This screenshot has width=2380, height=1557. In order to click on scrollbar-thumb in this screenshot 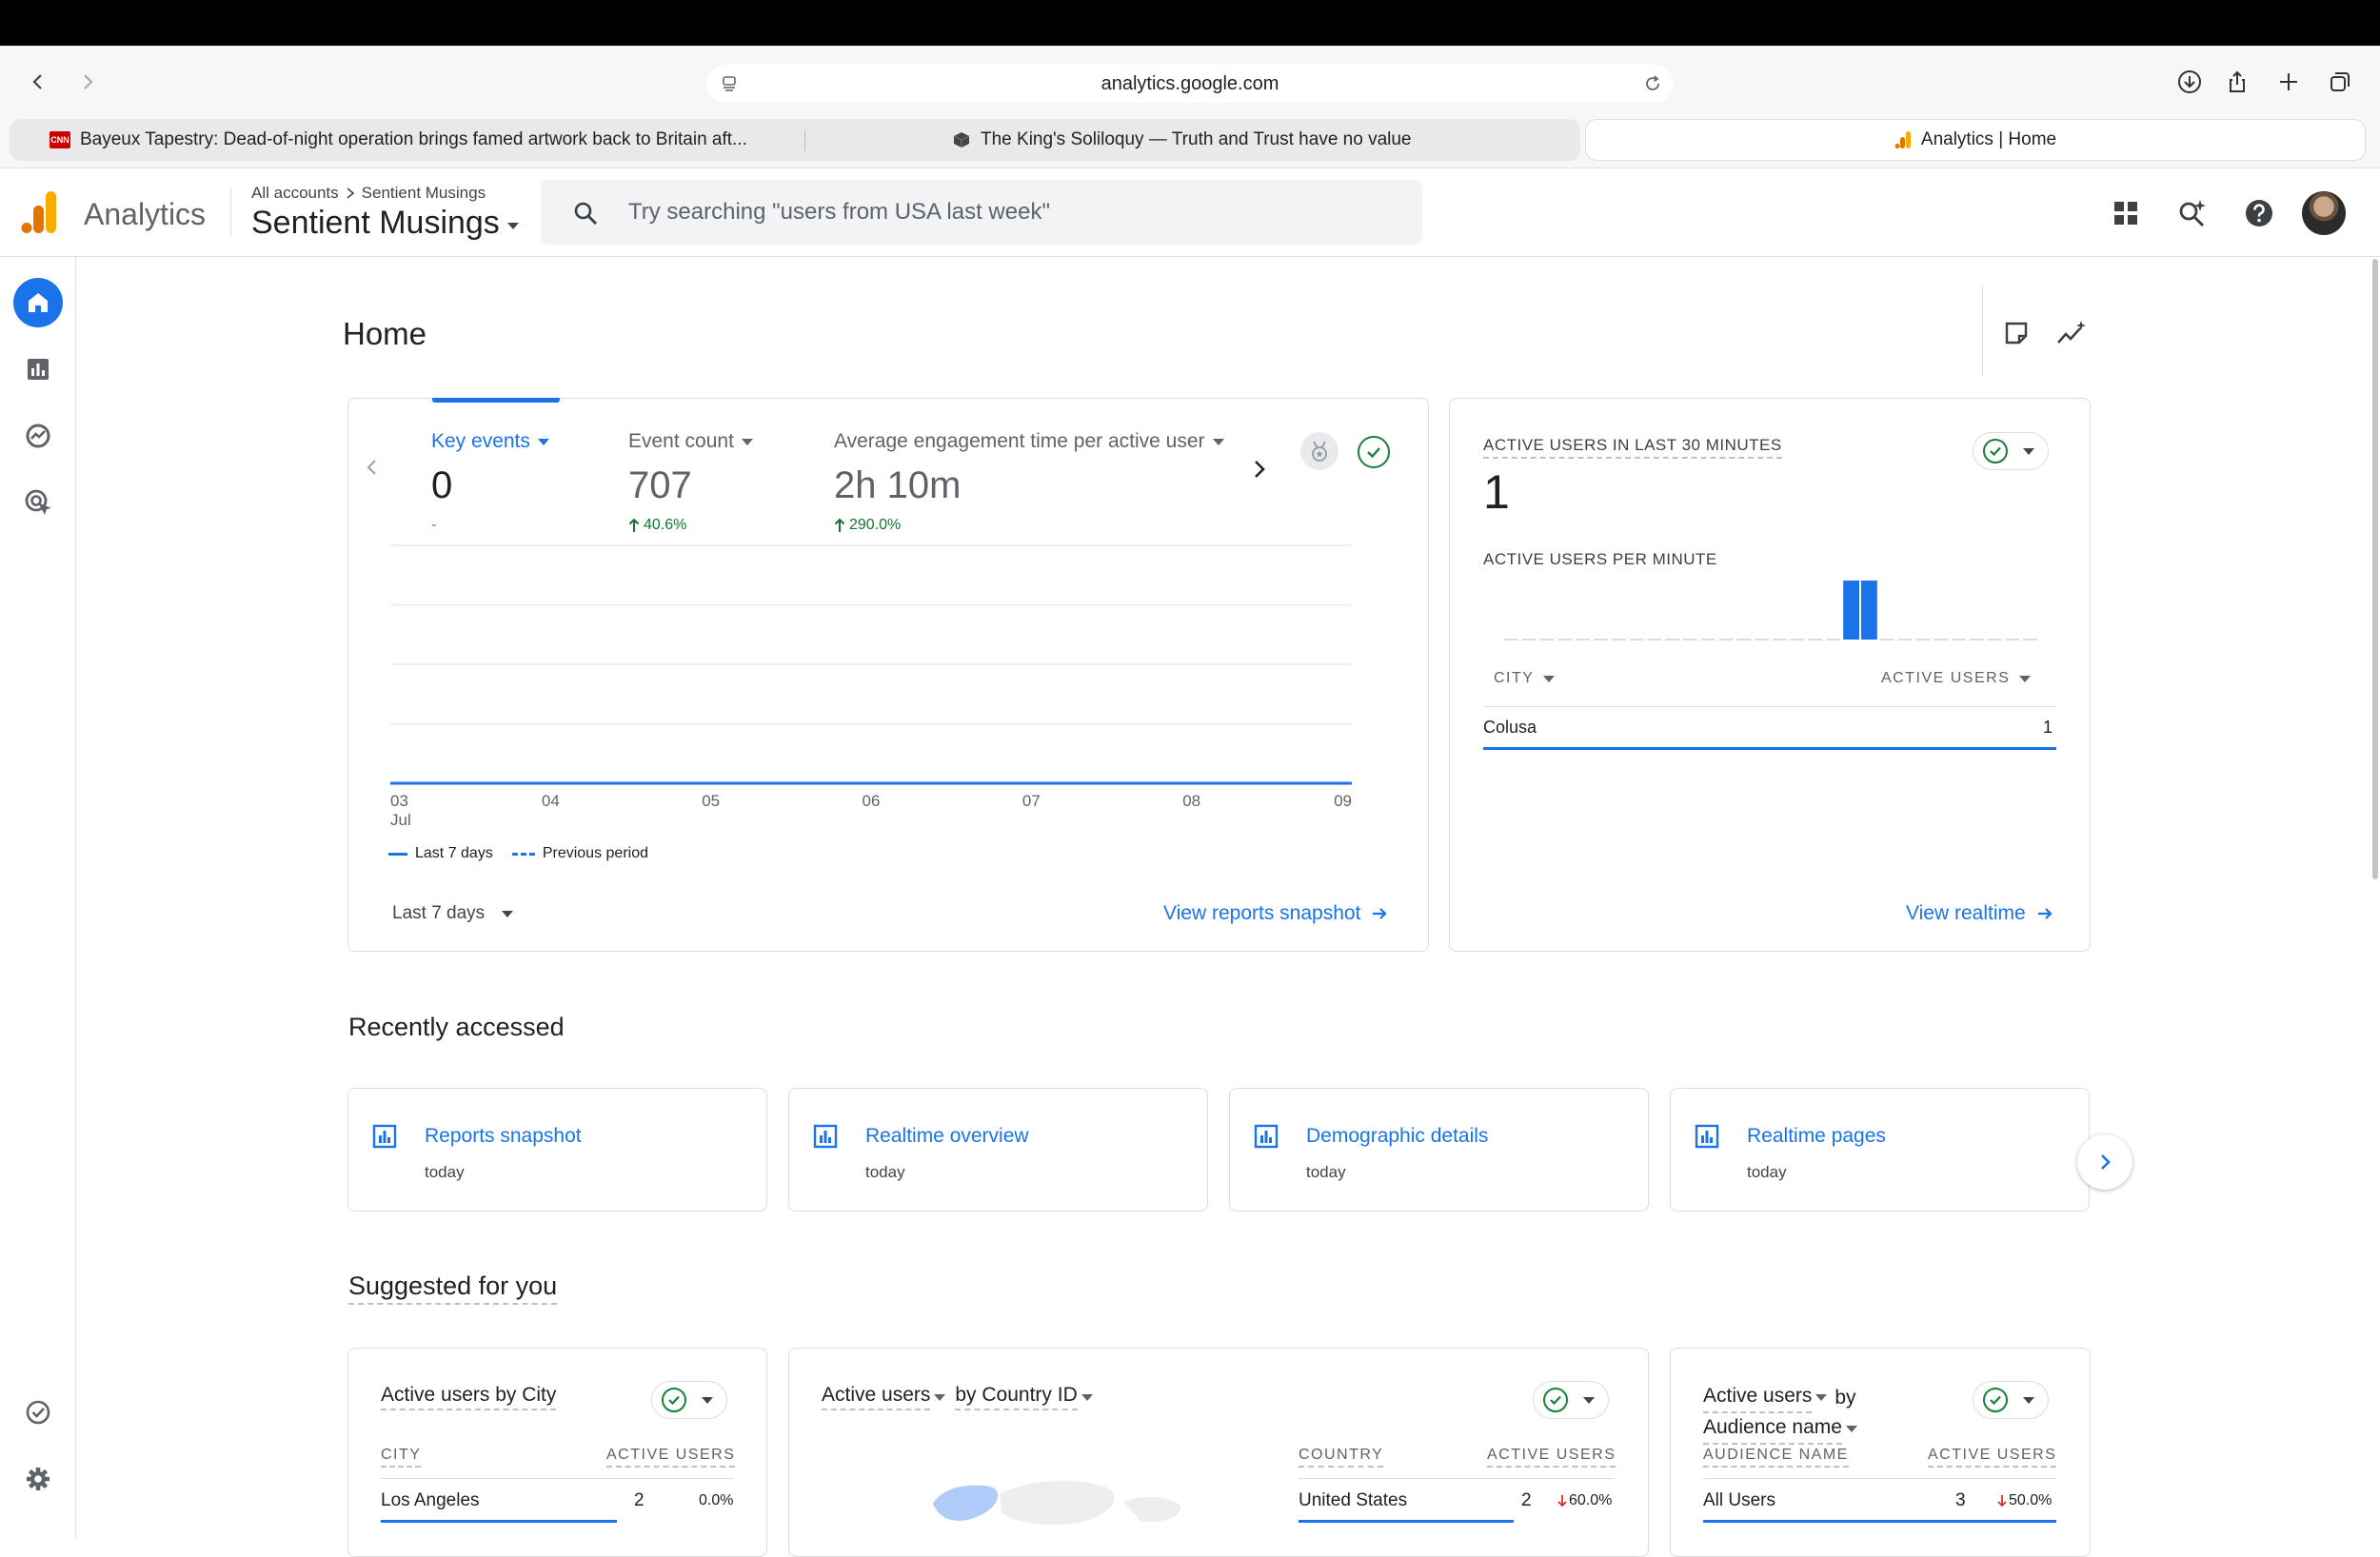, I will do `click(2375, 569)`.